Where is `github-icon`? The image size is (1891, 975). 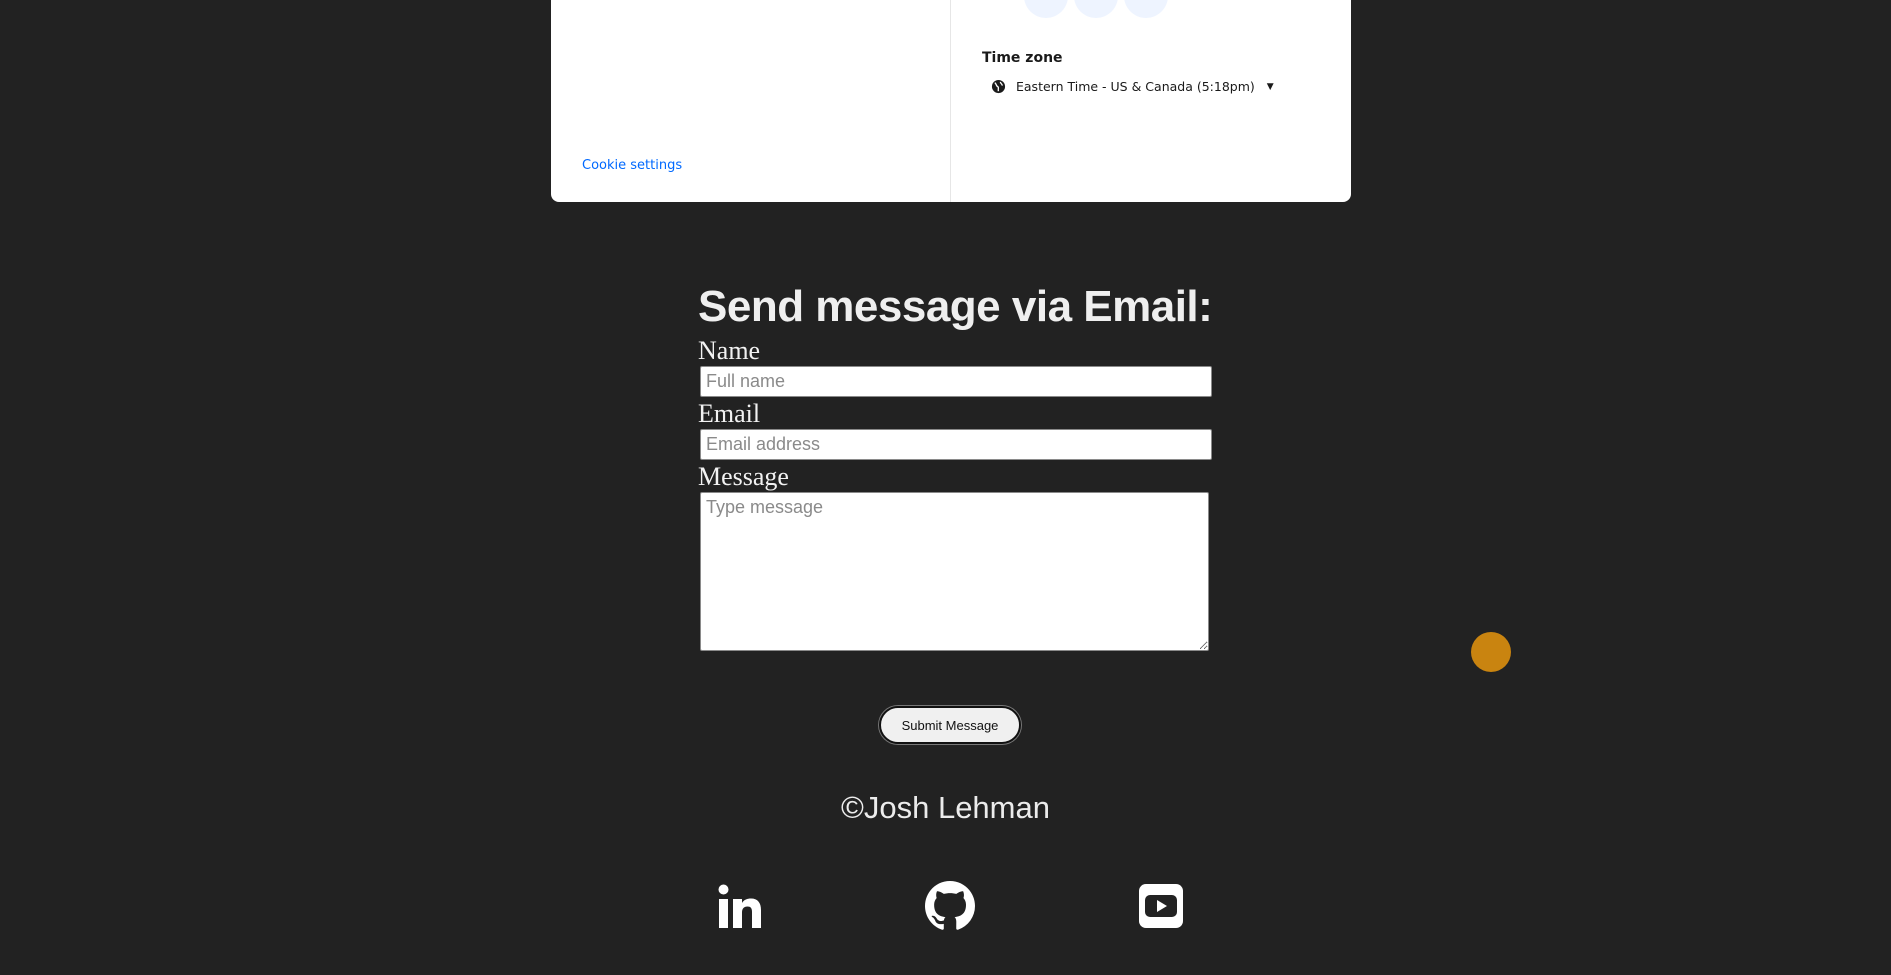
github-icon is located at coordinates (950, 905).